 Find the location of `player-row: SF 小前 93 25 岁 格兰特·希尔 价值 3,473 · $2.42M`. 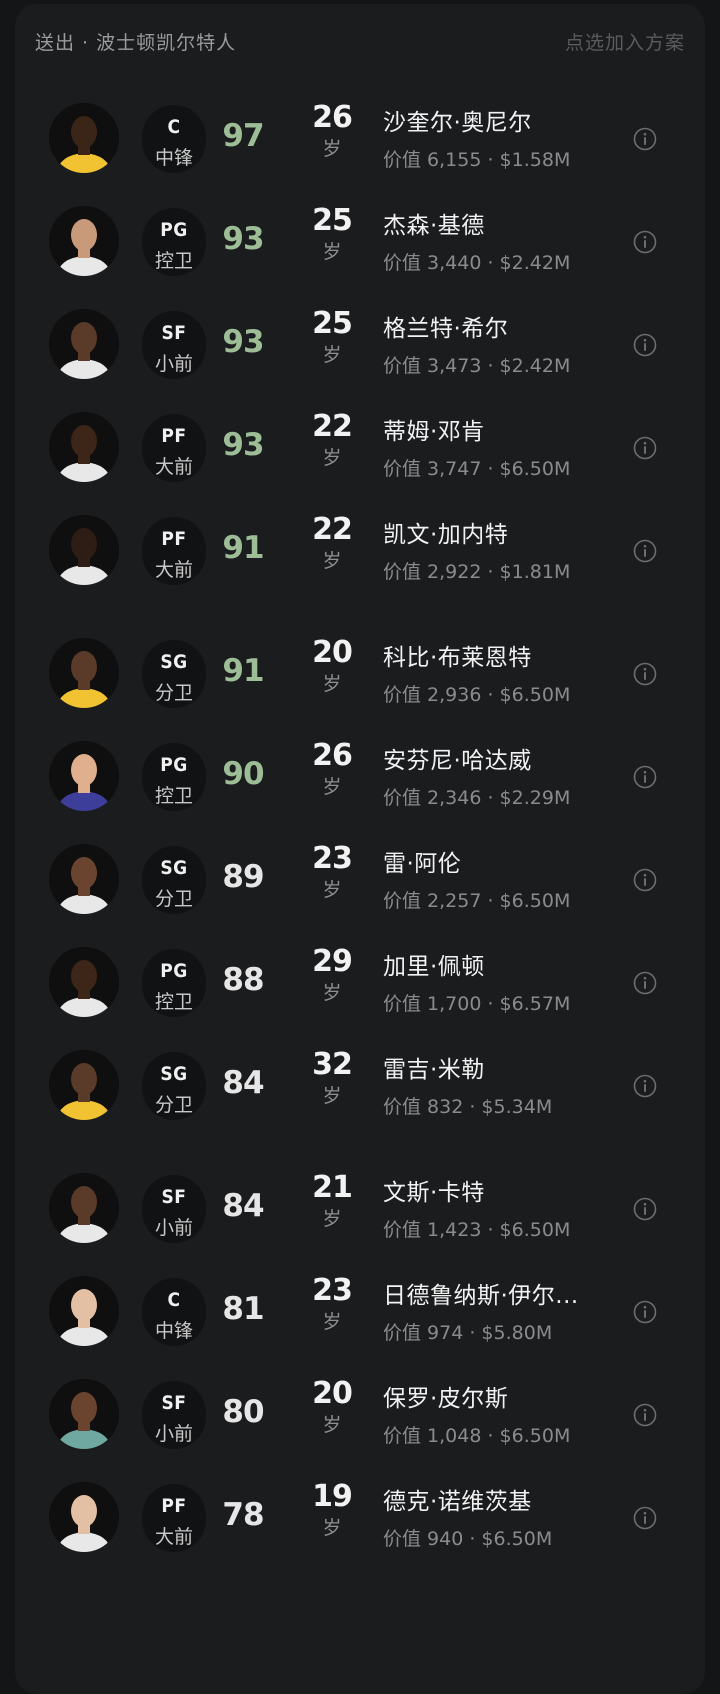

player-row: SF 小前 93 25 岁 格兰特·希尔 价值 3,473 · $2.42M is located at coordinates (360, 344).